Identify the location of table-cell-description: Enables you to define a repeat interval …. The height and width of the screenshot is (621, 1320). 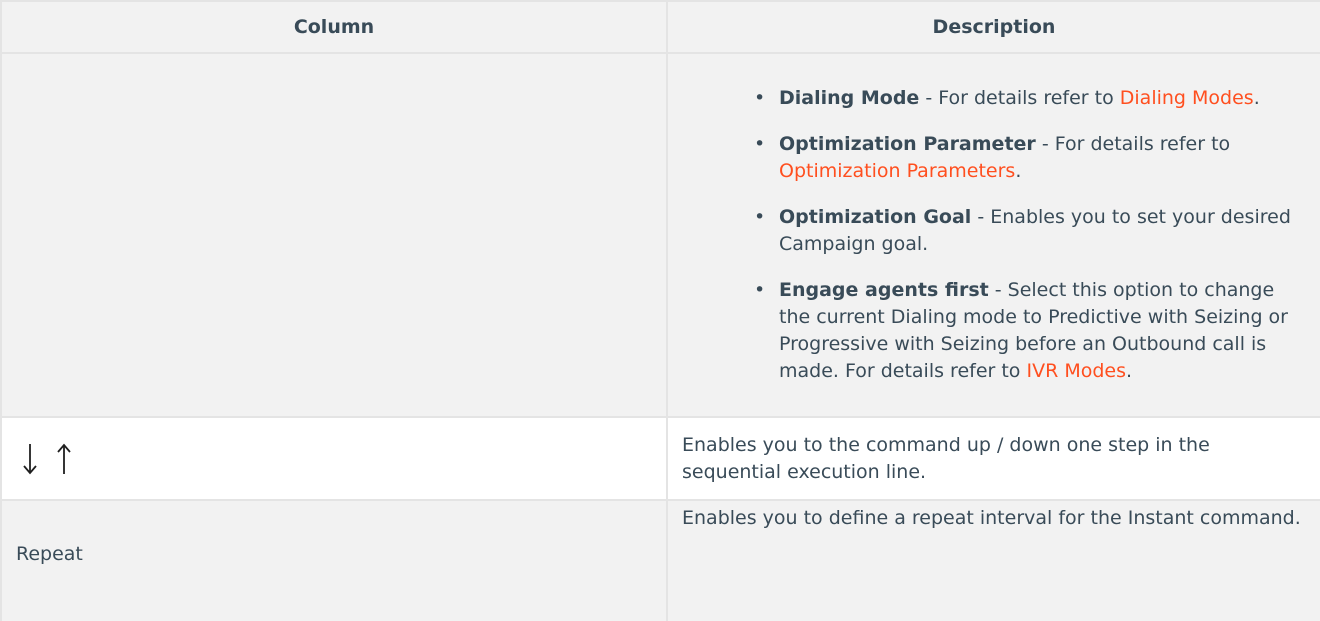
(993, 560).